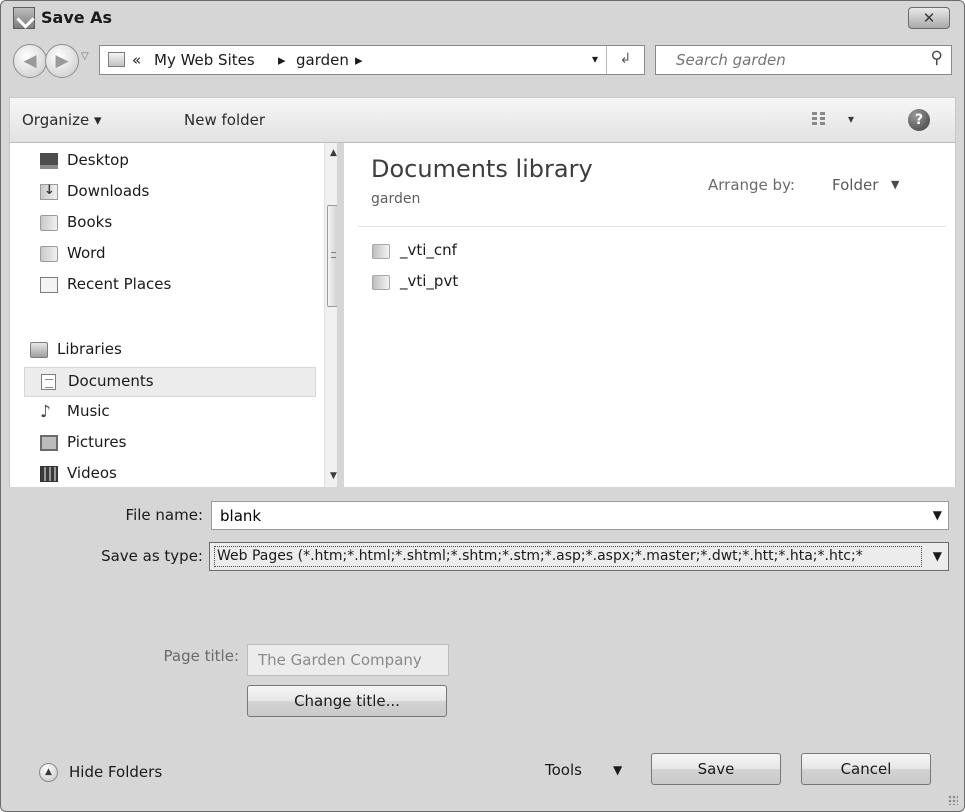  Describe the element at coordinates (108, 191) in the screenshot. I see `sidebar-item-label: Downloads` at that location.